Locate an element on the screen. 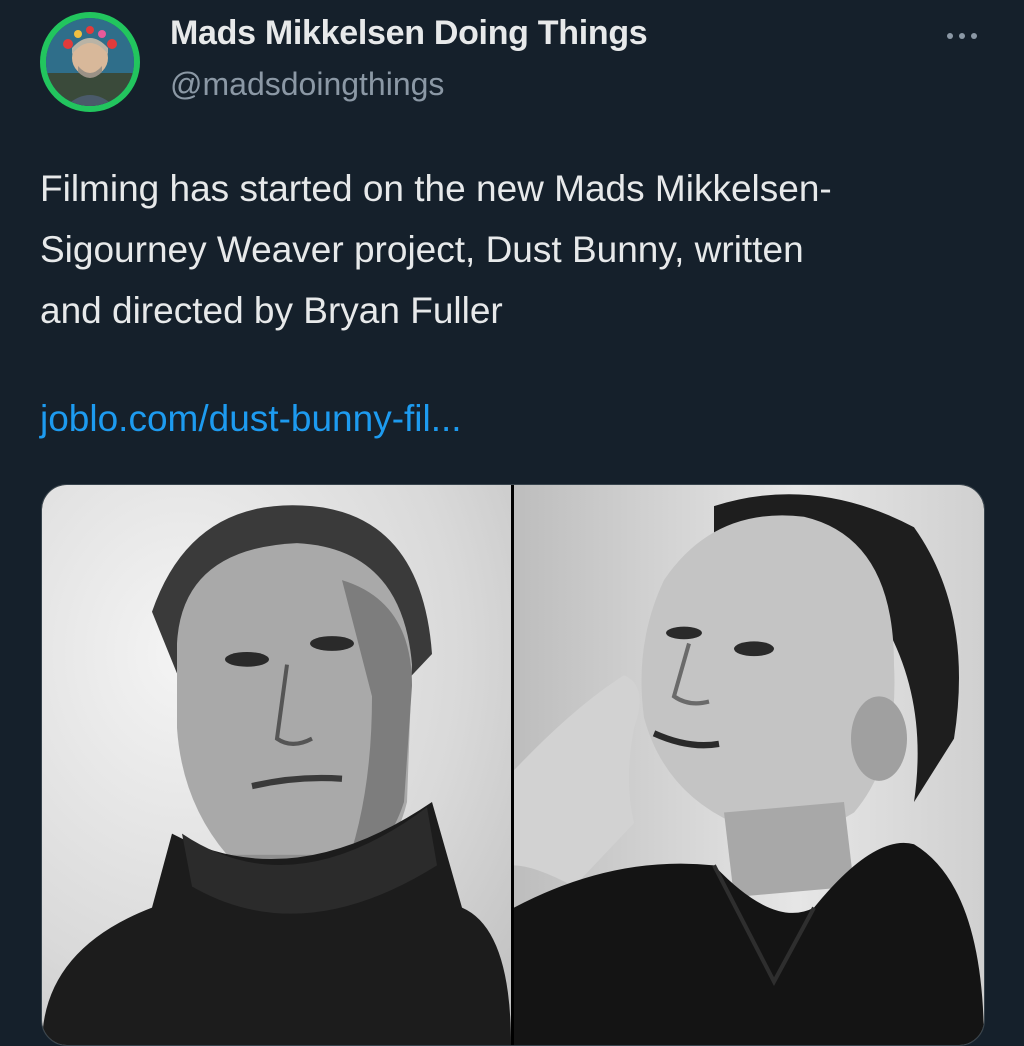 Image resolution: width=1024 pixels, height=1046 pixels. avatar-image is located at coordinates (90, 62).